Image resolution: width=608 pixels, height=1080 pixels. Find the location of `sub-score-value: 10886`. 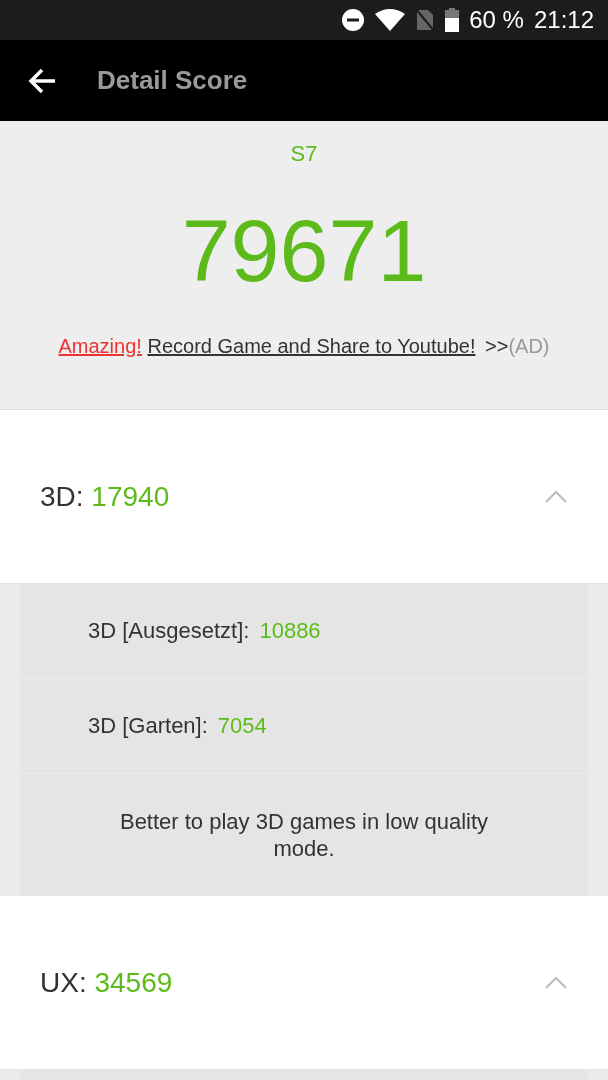

sub-score-value: 10886 is located at coordinates (290, 631).